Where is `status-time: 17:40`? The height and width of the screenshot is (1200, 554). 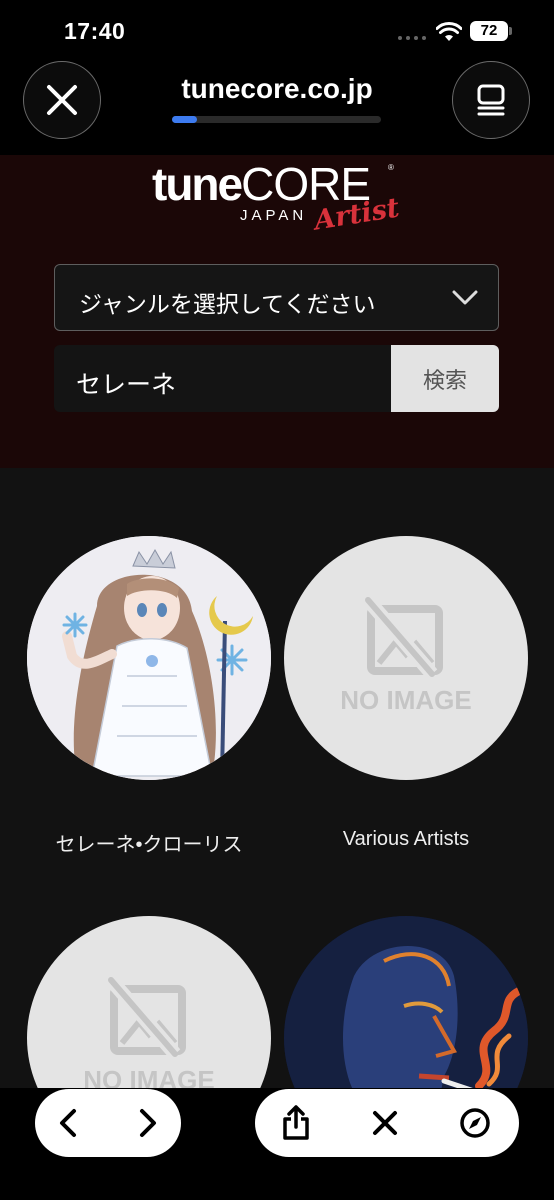
status-time: 17:40 is located at coordinates (95, 31).